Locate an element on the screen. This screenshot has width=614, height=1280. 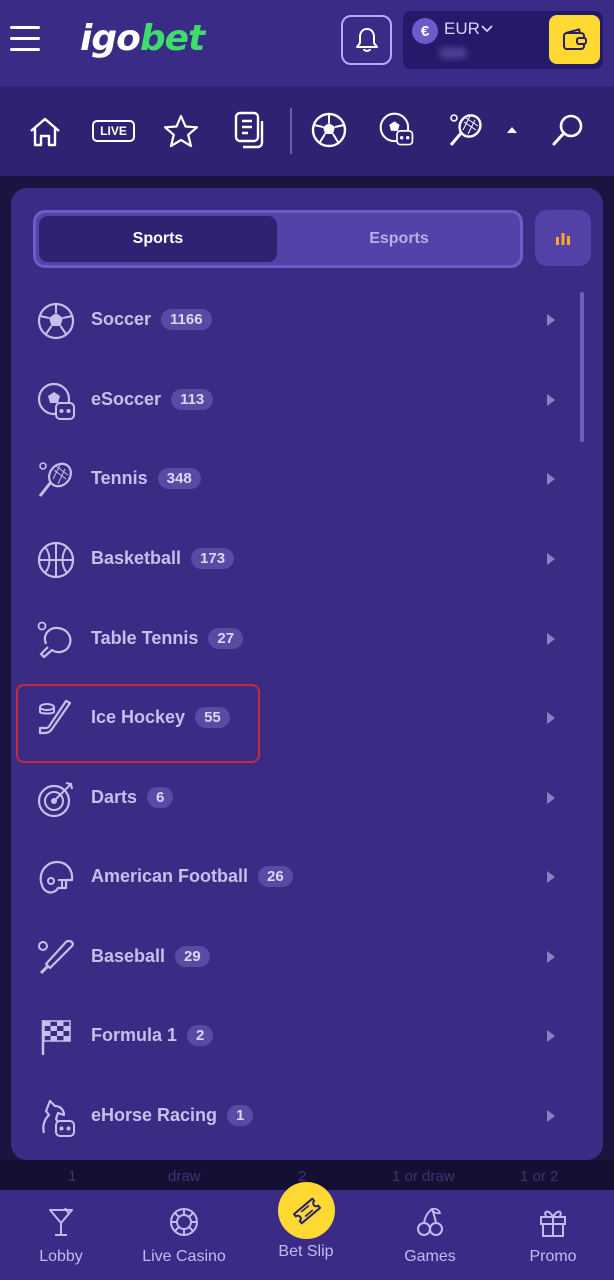
sport-label: eSoccer is located at coordinates (126, 399).